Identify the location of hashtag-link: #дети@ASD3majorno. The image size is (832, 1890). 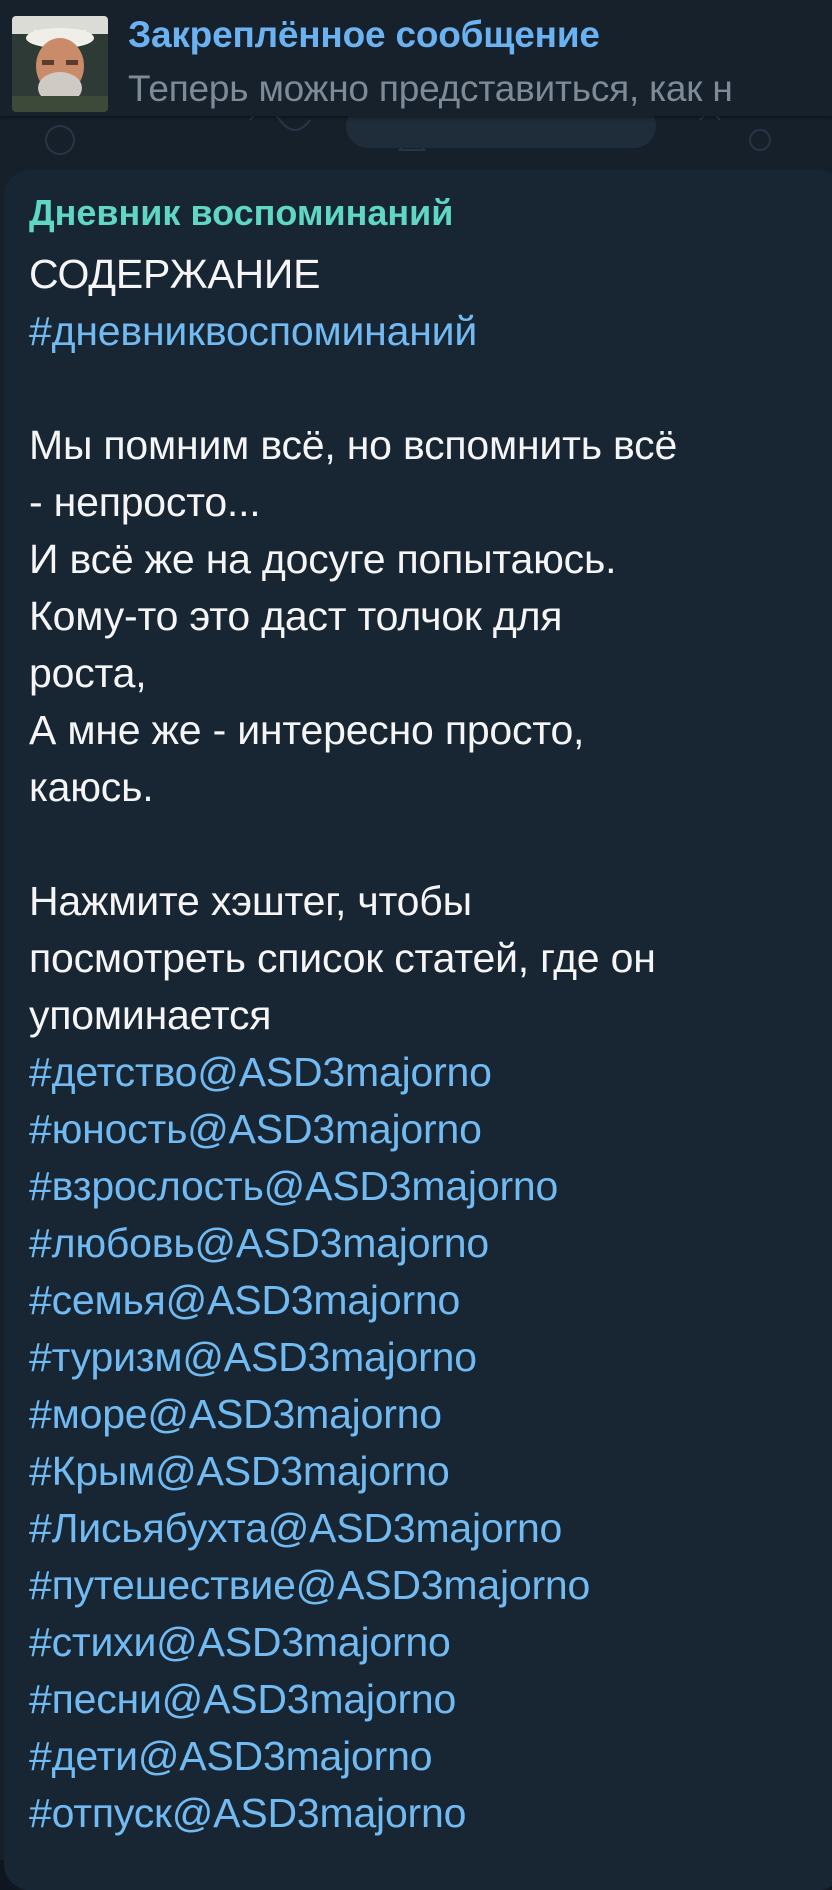
(430, 1756).